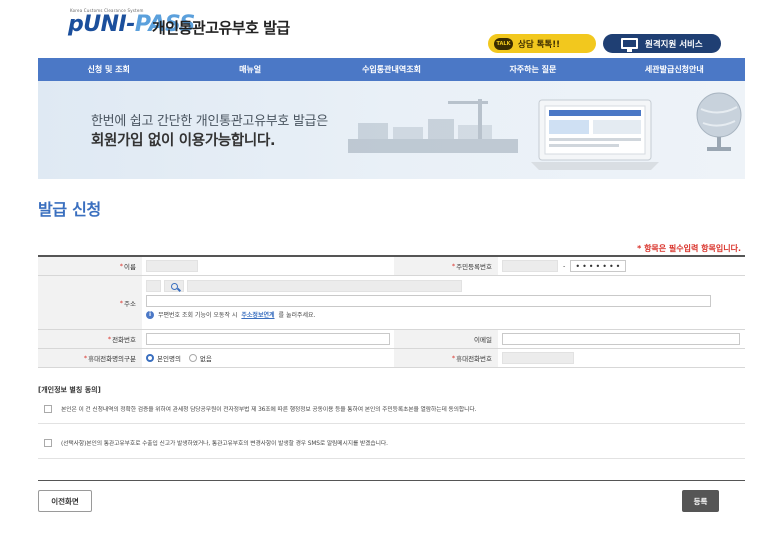 This screenshot has height=551, width=783. I want to click on nav-item-import-history: 수입통관내역조회, so click(391, 69).